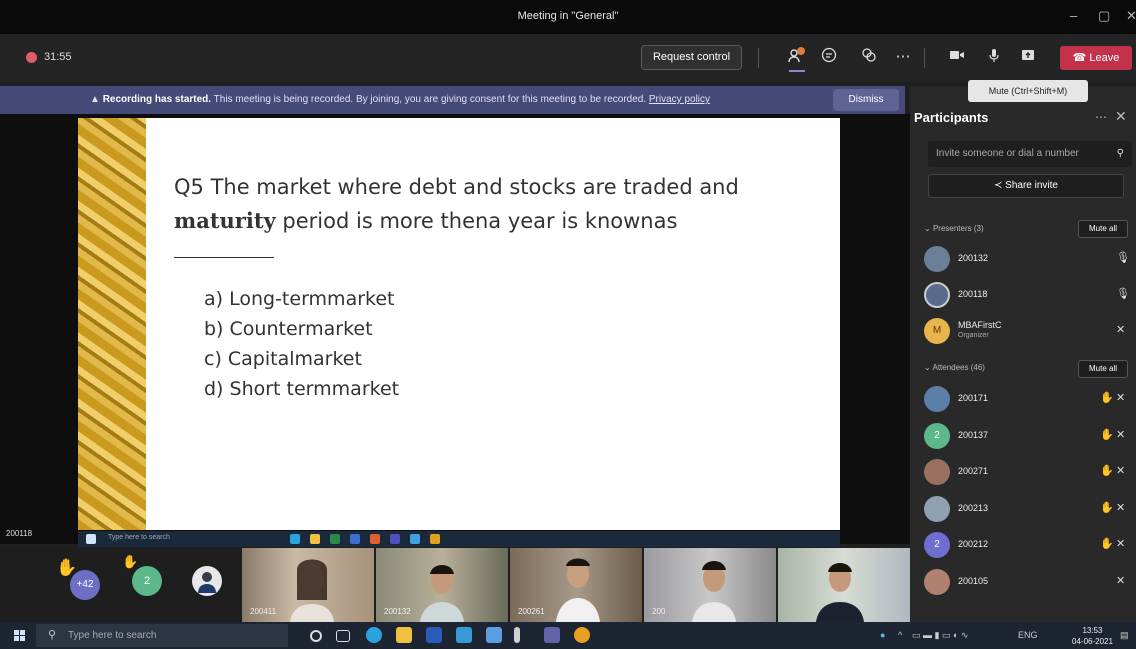 The height and width of the screenshot is (649, 1136). Describe the element at coordinates (1027, 511) in the screenshot. I see `participant-row: 200213 ✋ ✕` at that location.